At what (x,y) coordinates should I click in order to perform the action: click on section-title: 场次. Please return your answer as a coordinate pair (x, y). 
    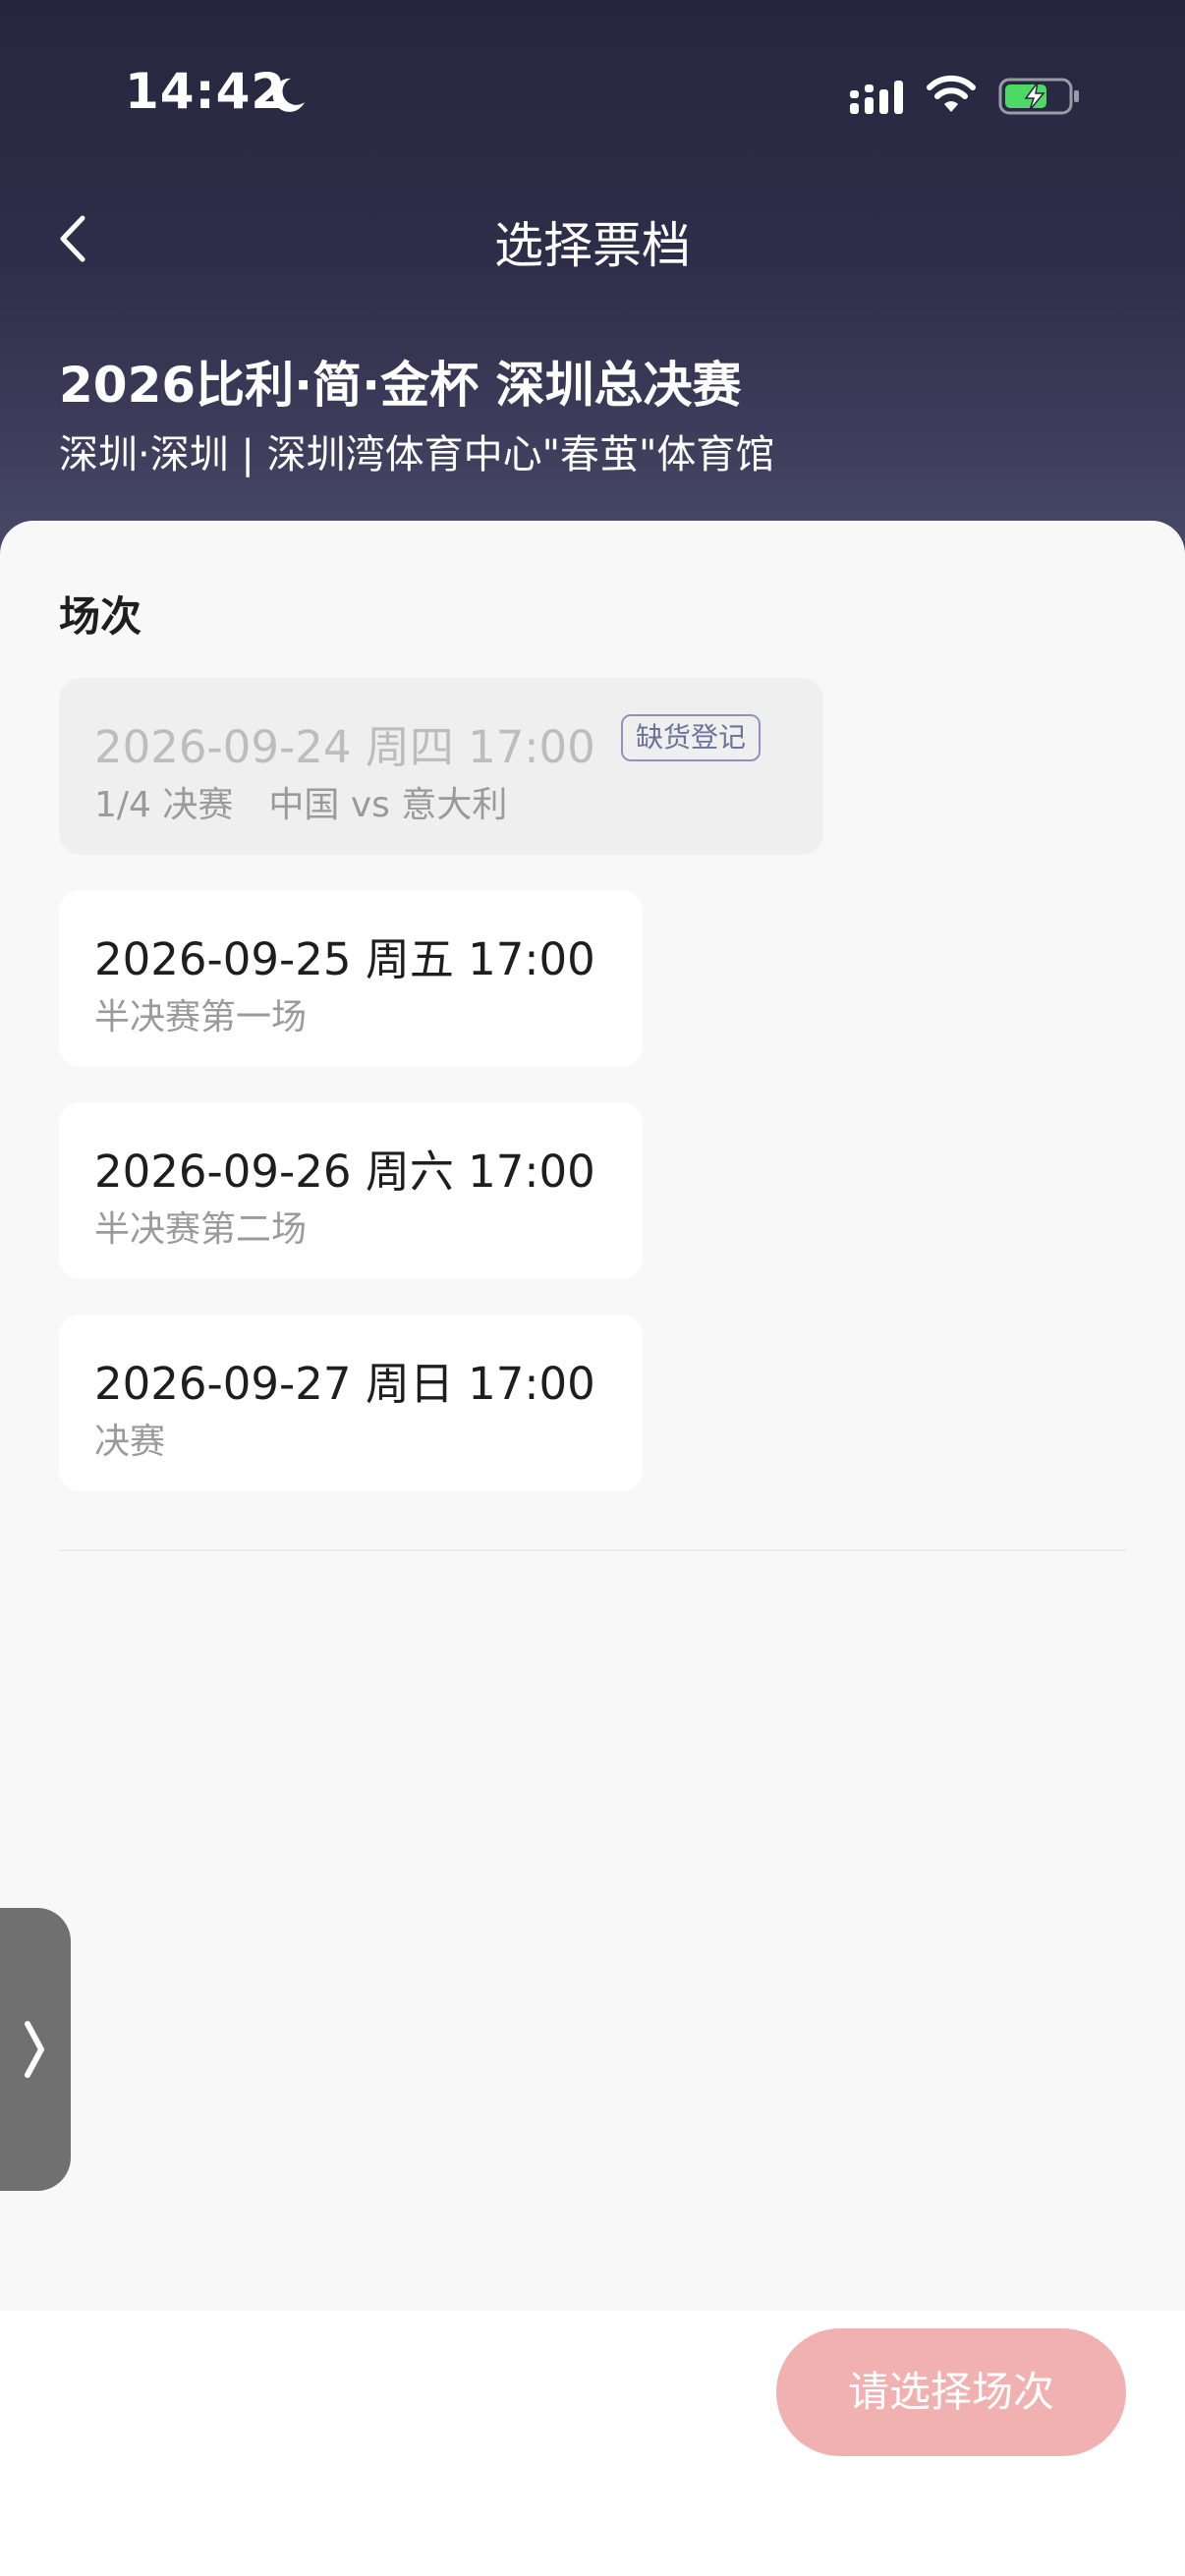
    Looking at the image, I should click on (100, 616).